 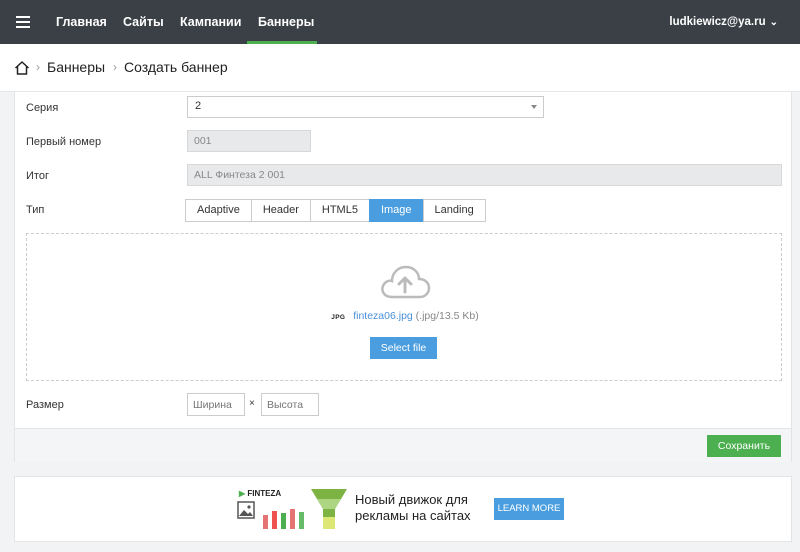 I want to click on type-label: Тип, so click(x=35, y=210).